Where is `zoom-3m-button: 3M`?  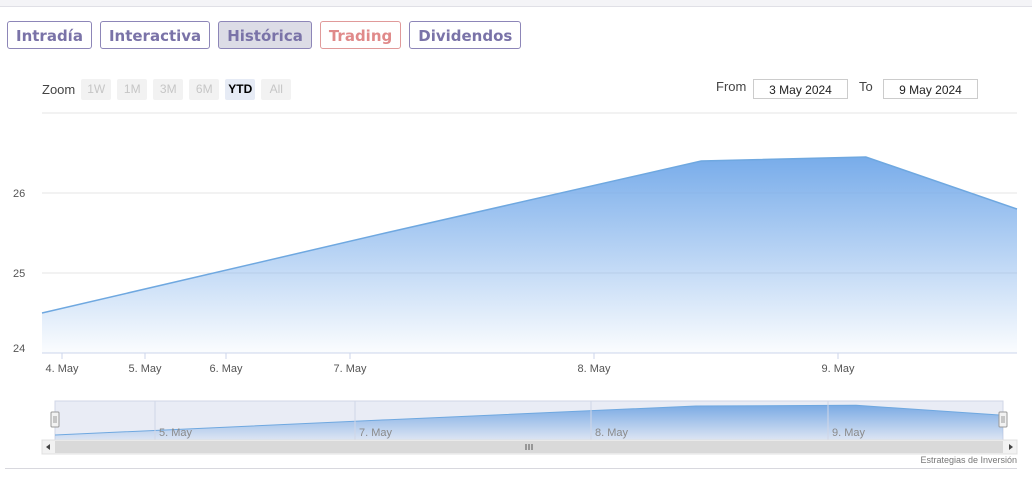
zoom-3m-button: 3M is located at coordinates (168, 89).